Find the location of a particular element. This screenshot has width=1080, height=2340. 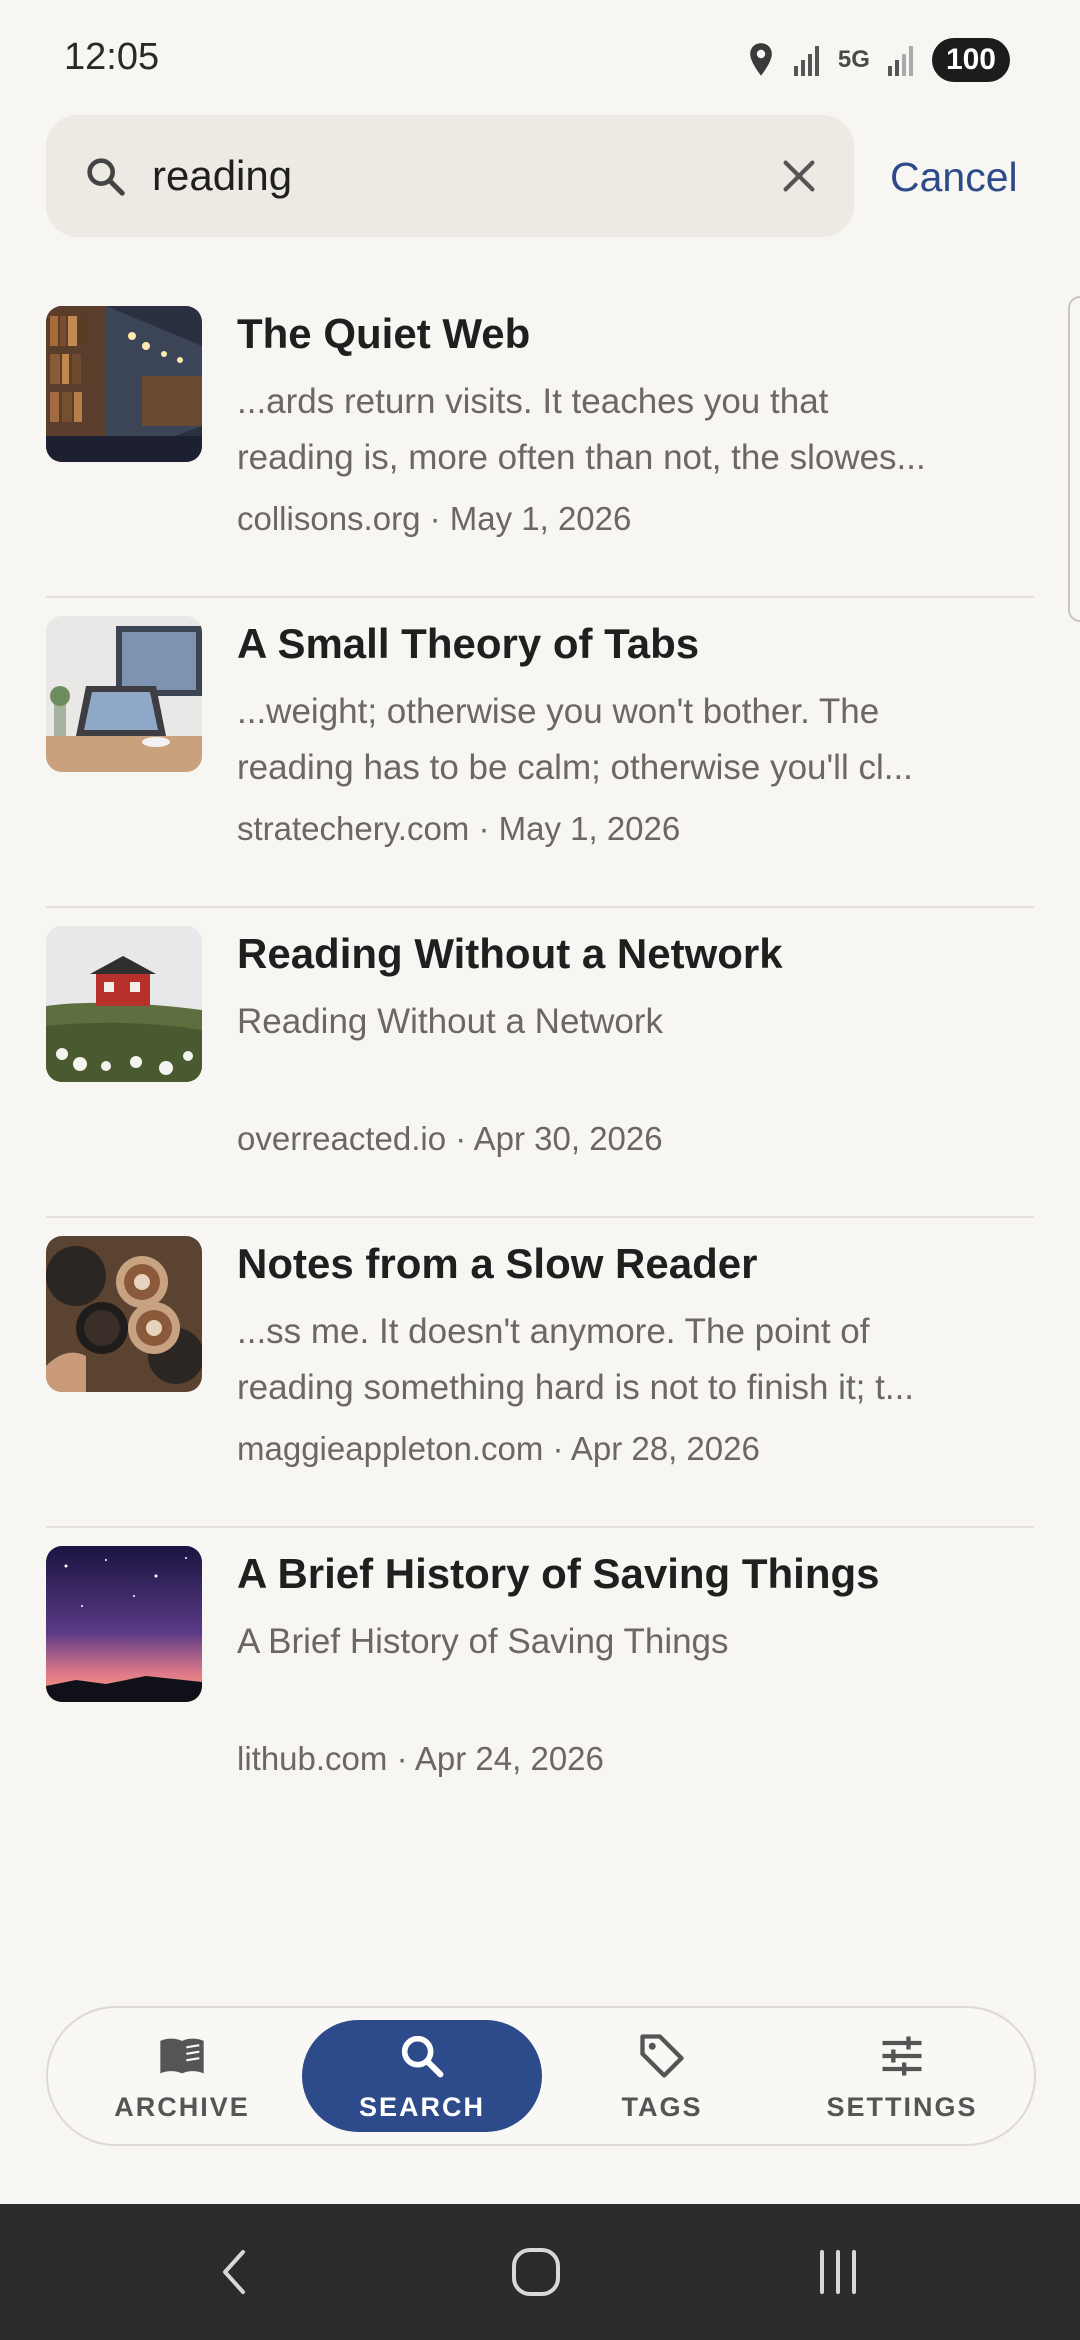

sliders-icon is located at coordinates (902, 2056).